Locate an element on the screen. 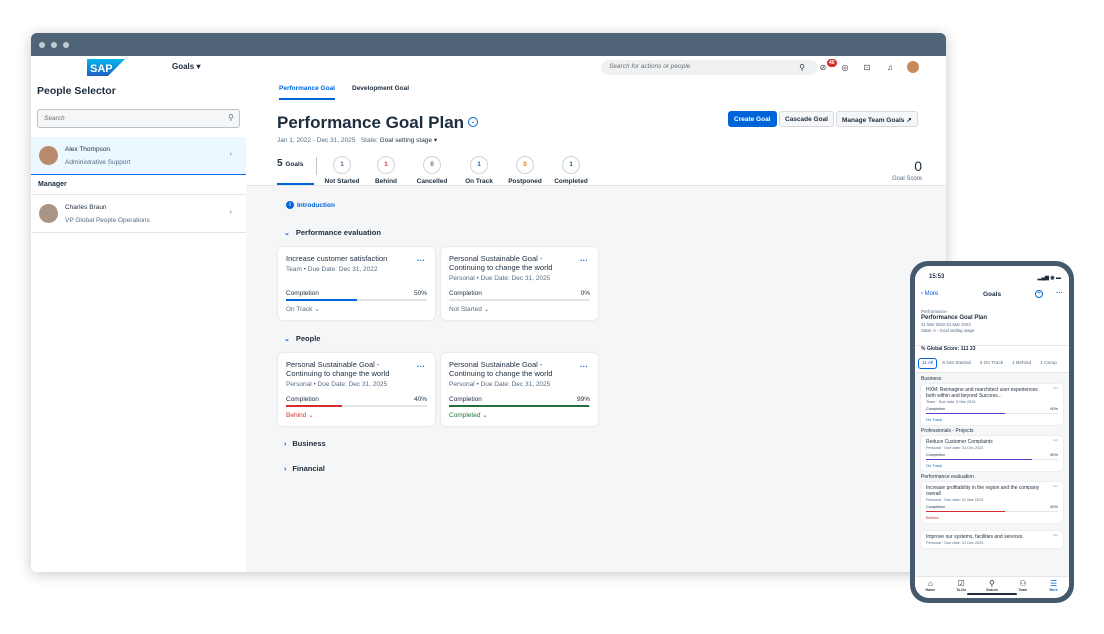 The height and width of the screenshot is (634, 1104). filter-tab-all: 11 All is located at coordinates (928, 363).